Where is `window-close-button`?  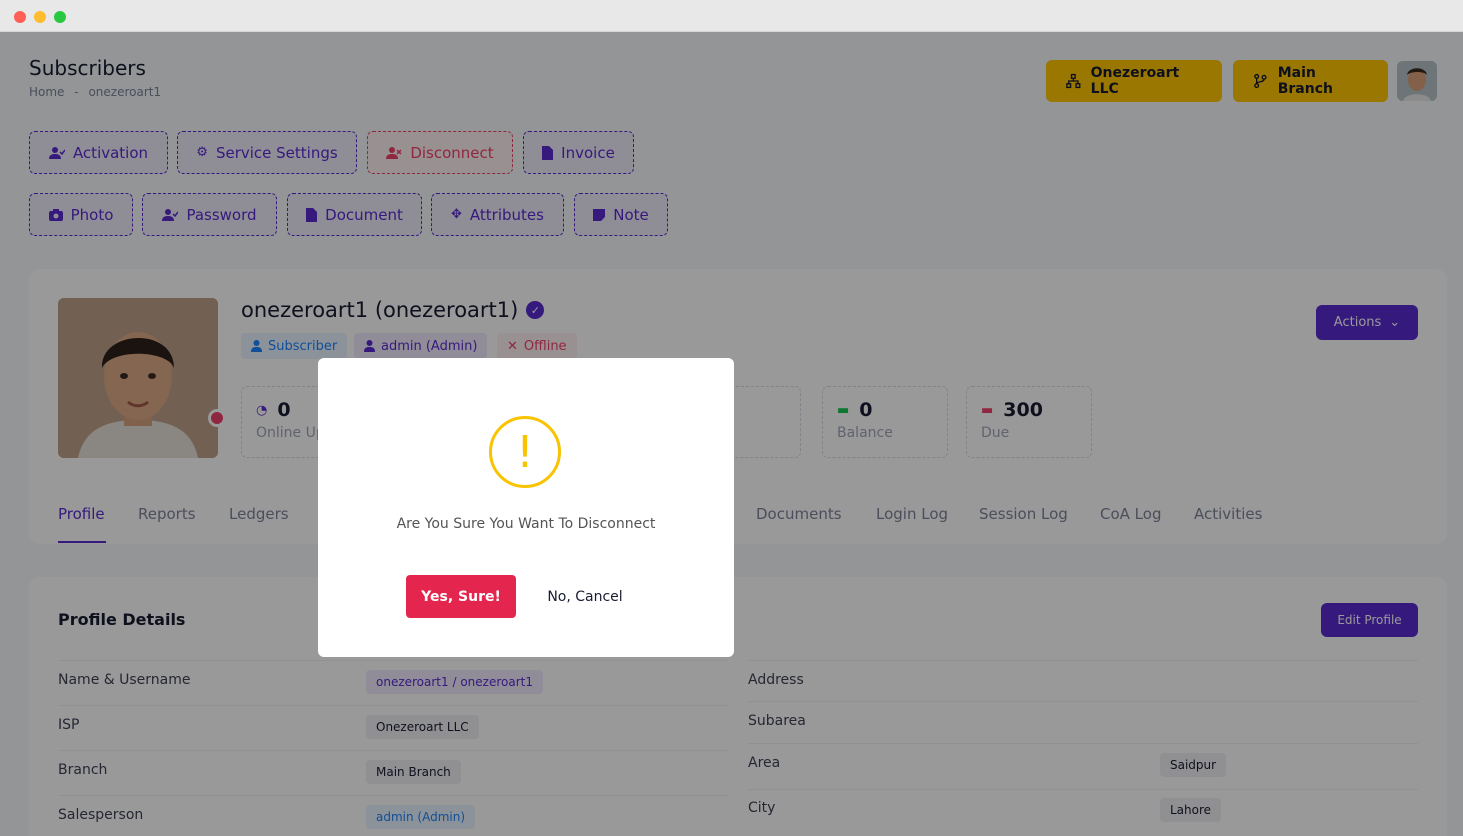
window-close-button is located at coordinates (20, 17).